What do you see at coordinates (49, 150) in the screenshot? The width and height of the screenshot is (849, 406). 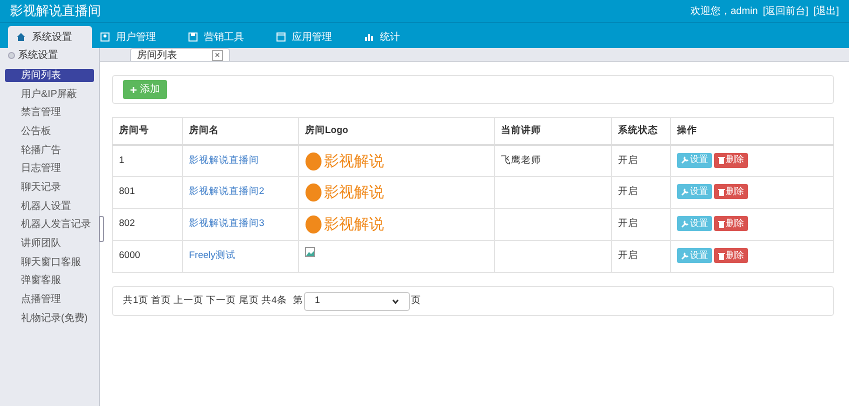 I see `sidebar-item: 轮播广告` at bounding box center [49, 150].